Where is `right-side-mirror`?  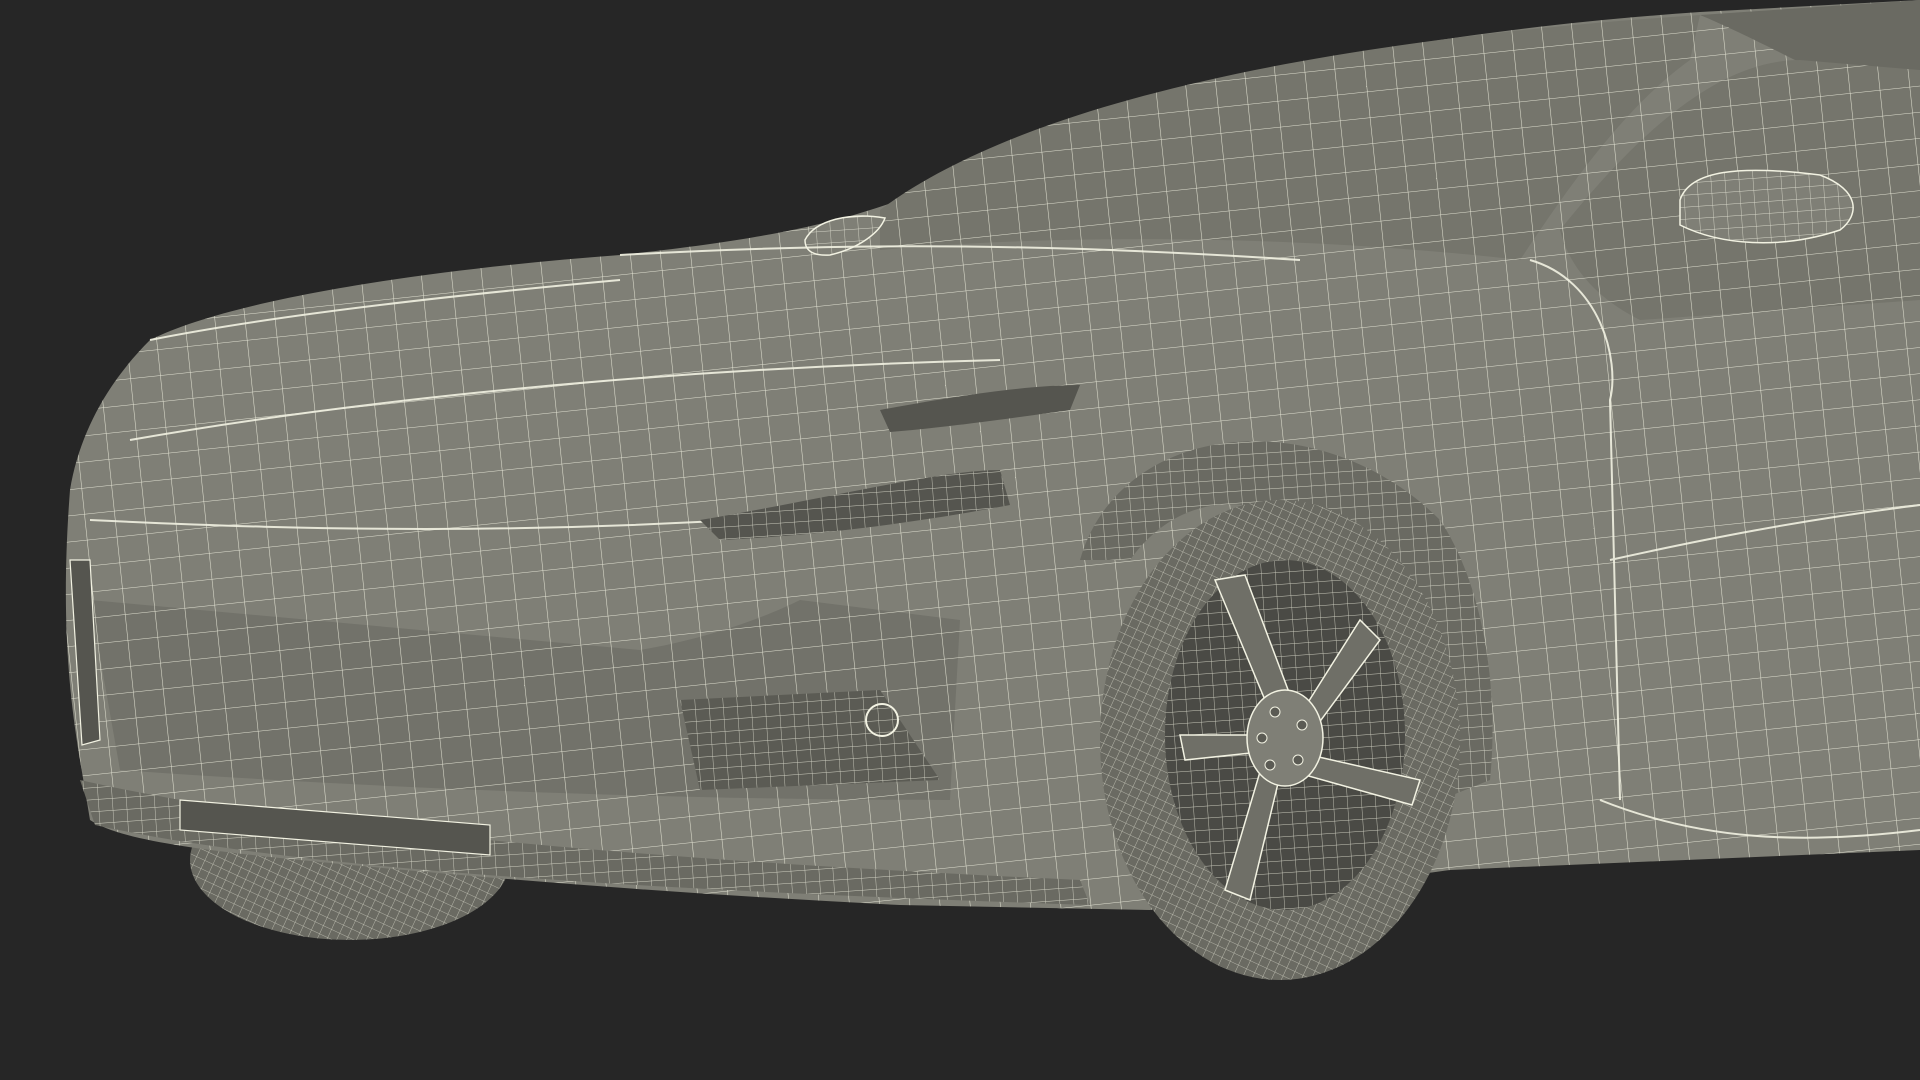
right-side-mirror is located at coordinates (1766, 206).